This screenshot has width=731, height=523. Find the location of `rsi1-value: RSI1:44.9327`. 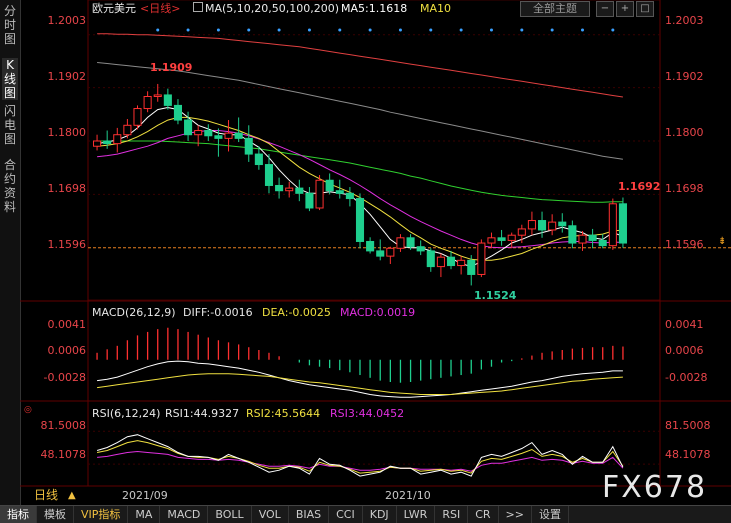

rsi1-value: RSI1:44.9327 is located at coordinates (202, 413).